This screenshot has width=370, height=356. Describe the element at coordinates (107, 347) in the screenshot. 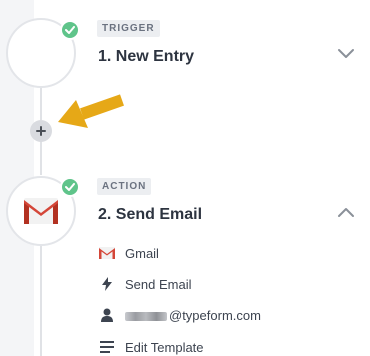

I see `list-icon` at that location.